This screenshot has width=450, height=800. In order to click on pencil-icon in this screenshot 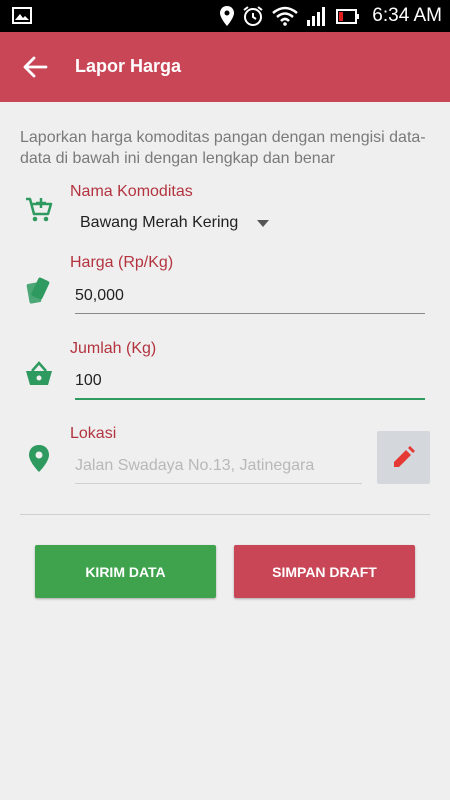, I will do `click(404, 456)`.